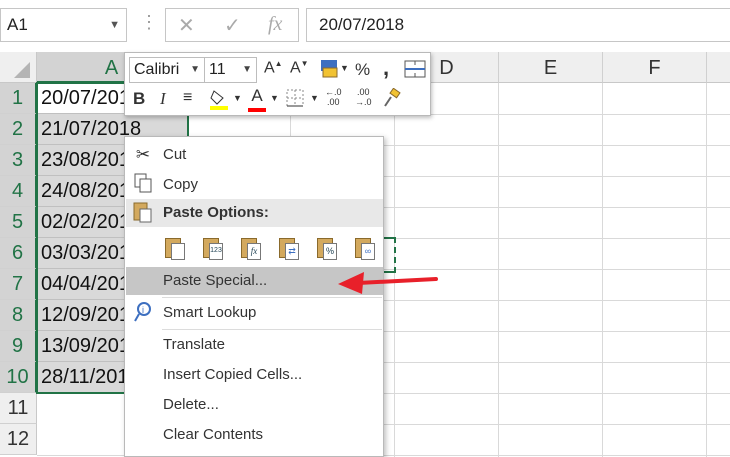 The height and width of the screenshot is (457, 730). Describe the element at coordinates (363, 97) in the screenshot. I see `decrease-decimal-icon: .00 →.0` at that location.